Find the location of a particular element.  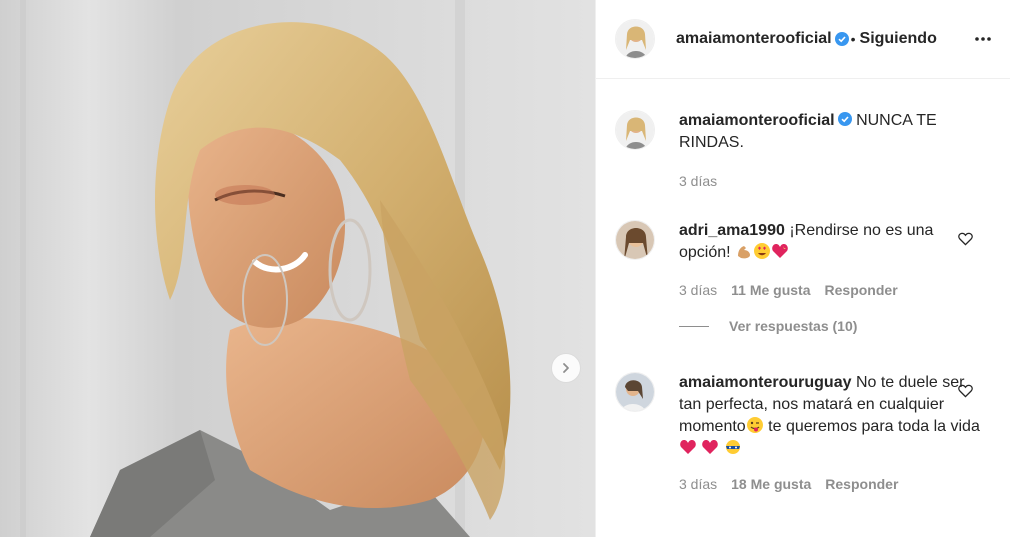

heart-eyes-emoji-icon is located at coordinates (762, 251).